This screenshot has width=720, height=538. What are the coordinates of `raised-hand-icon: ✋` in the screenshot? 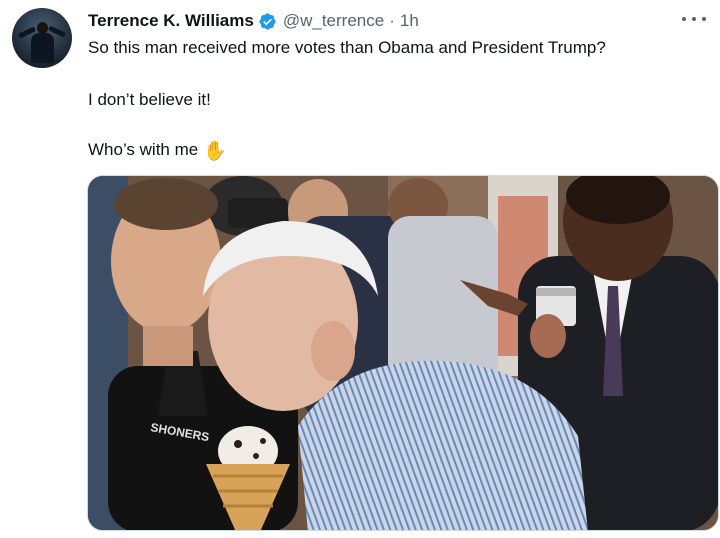 It's located at (215, 151).